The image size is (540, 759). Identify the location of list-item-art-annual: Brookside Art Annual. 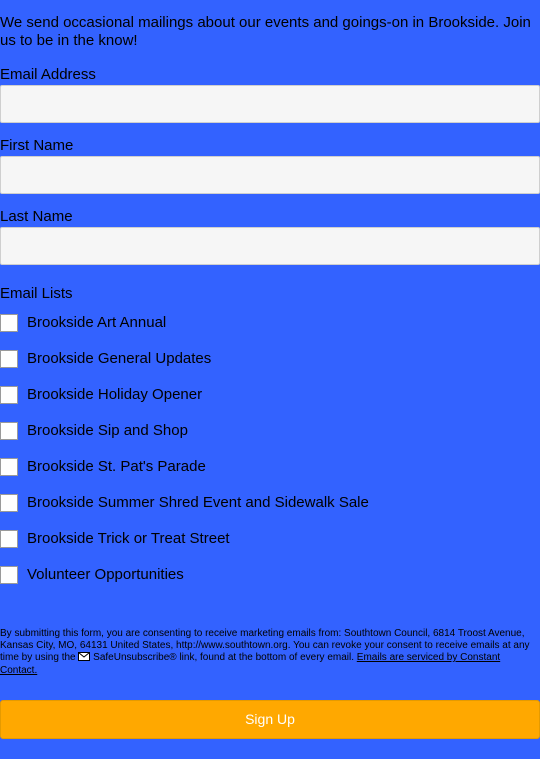
(83, 323).